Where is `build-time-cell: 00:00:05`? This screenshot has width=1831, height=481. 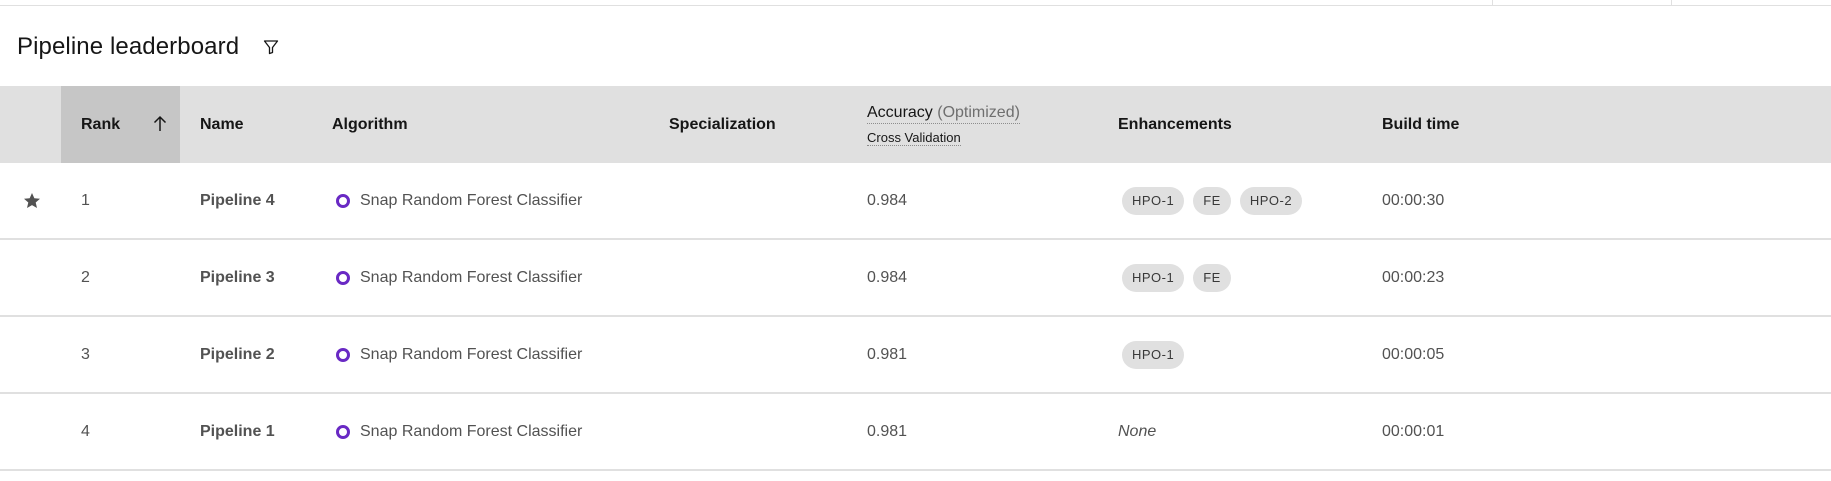
build-time-cell: 00:00:05 is located at coordinates (1413, 354).